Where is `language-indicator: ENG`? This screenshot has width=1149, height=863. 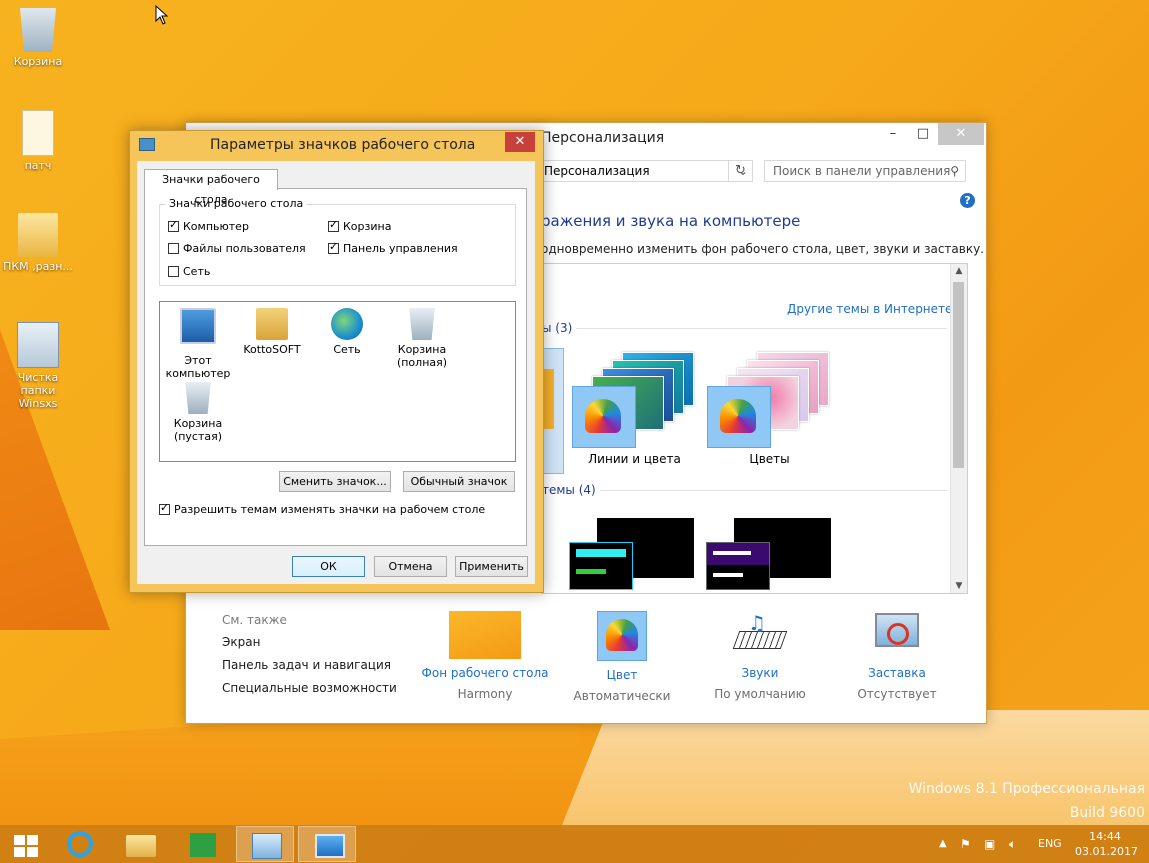
language-indicator: ENG is located at coordinates (1050, 844).